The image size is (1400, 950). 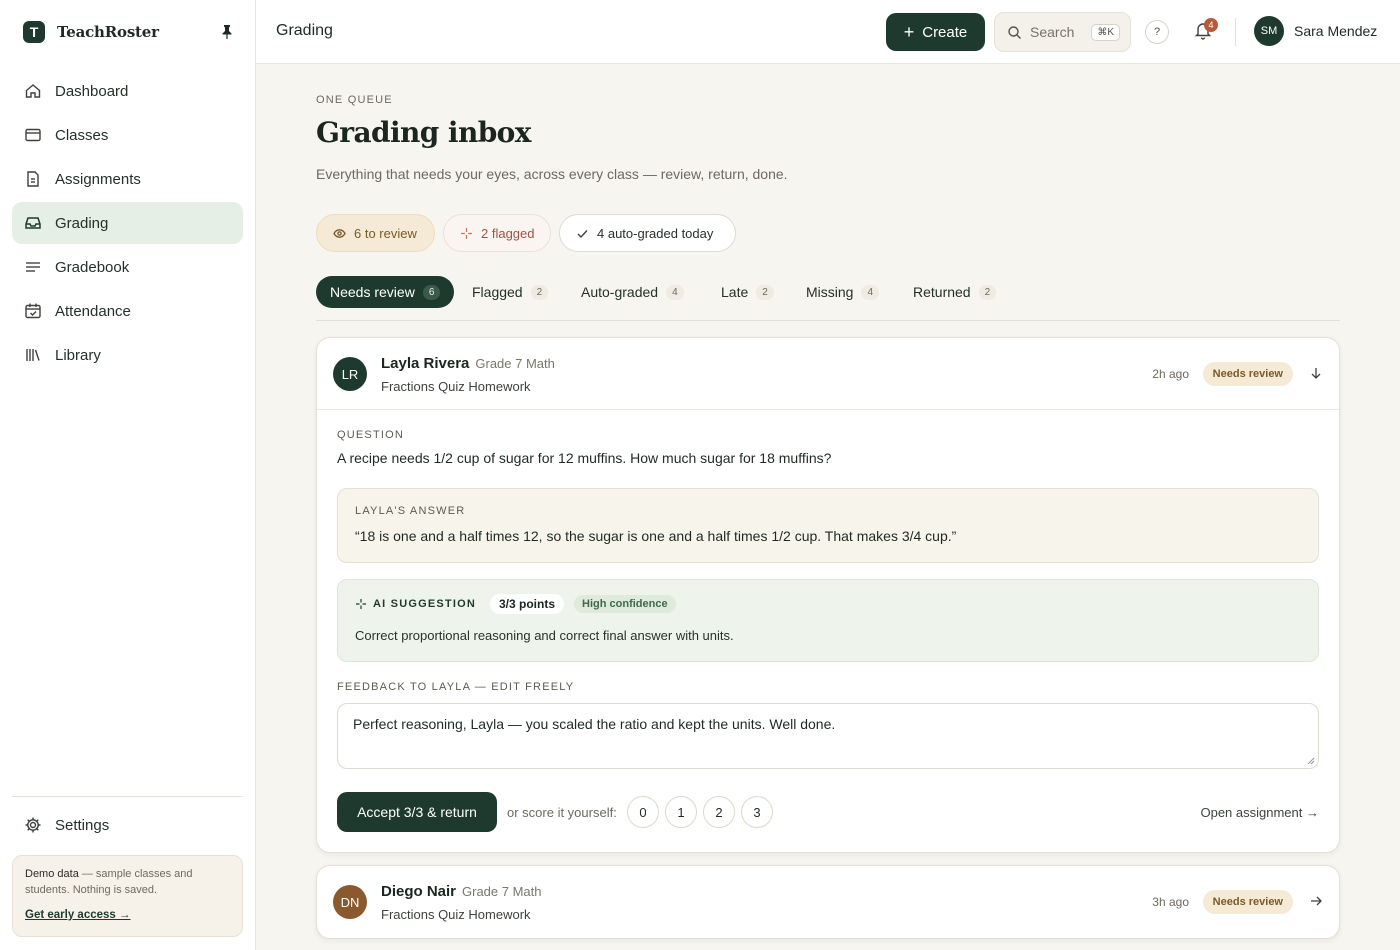 I want to click on brand-logo-icon: T, so click(x=34, y=32).